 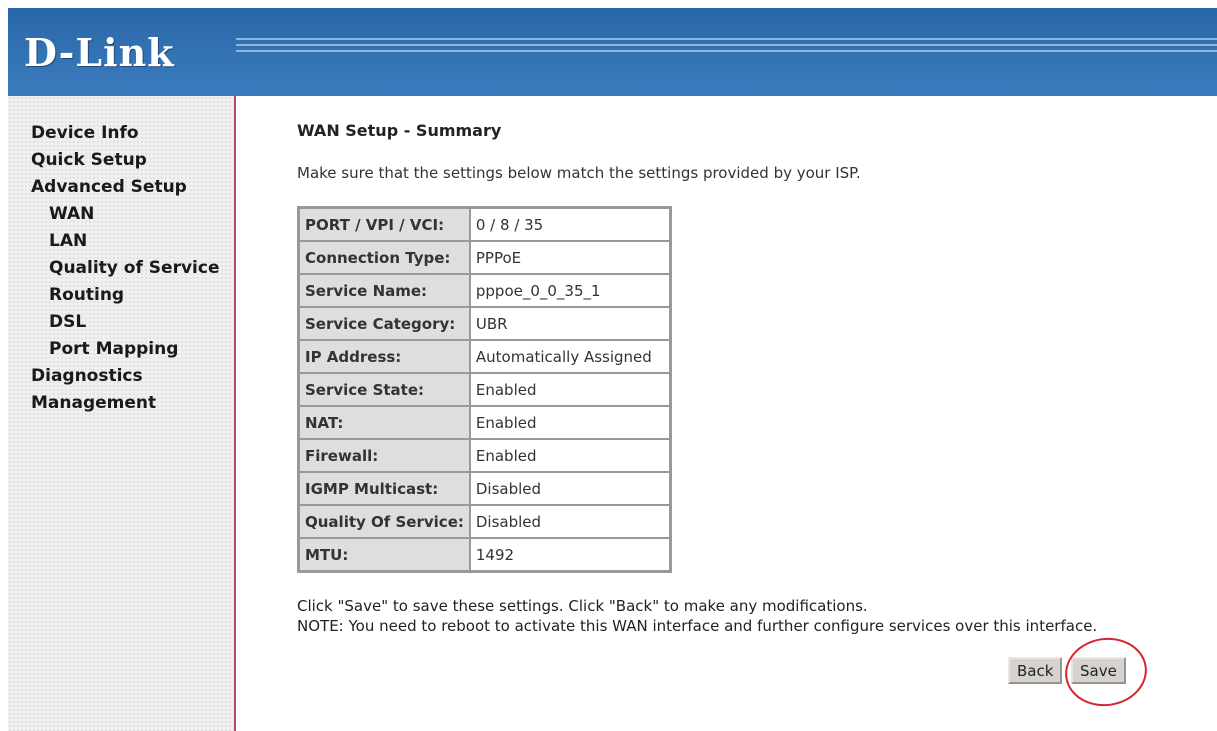 What do you see at coordinates (125, 241) in the screenshot?
I see `sidebar-item-lan: LAN` at bounding box center [125, 241].